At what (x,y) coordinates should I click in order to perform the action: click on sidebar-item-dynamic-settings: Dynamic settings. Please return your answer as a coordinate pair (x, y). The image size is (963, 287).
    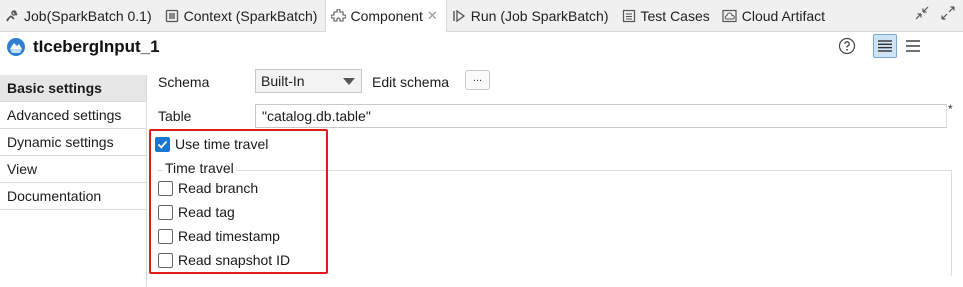
    Looking at the image, I should click on (73, 142).